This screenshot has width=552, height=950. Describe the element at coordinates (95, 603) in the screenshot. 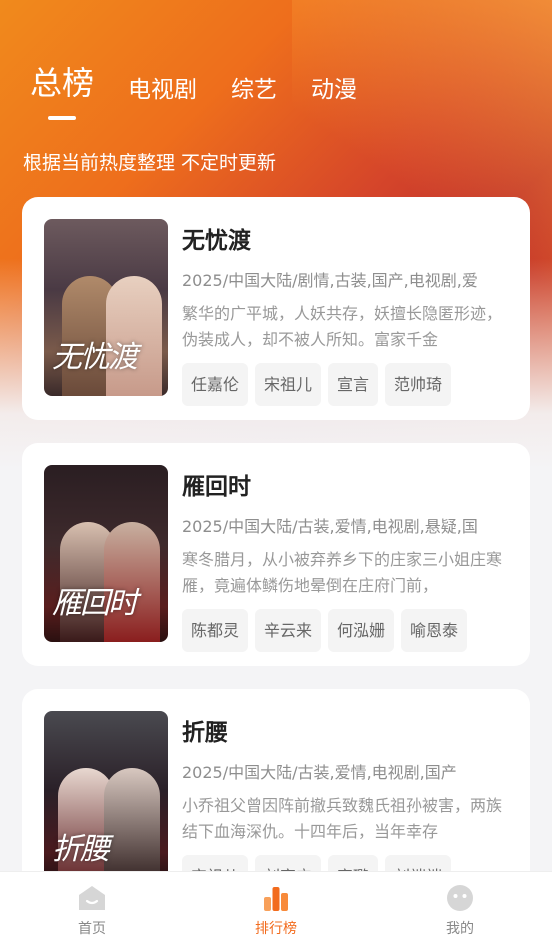

I see `poster-title-art: 雁回时` at that location.